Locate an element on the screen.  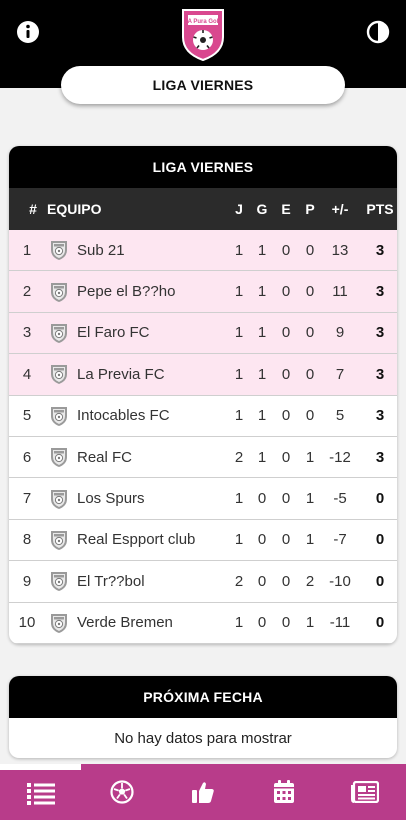
row-position: 3 is located at coordinates (27, 333).